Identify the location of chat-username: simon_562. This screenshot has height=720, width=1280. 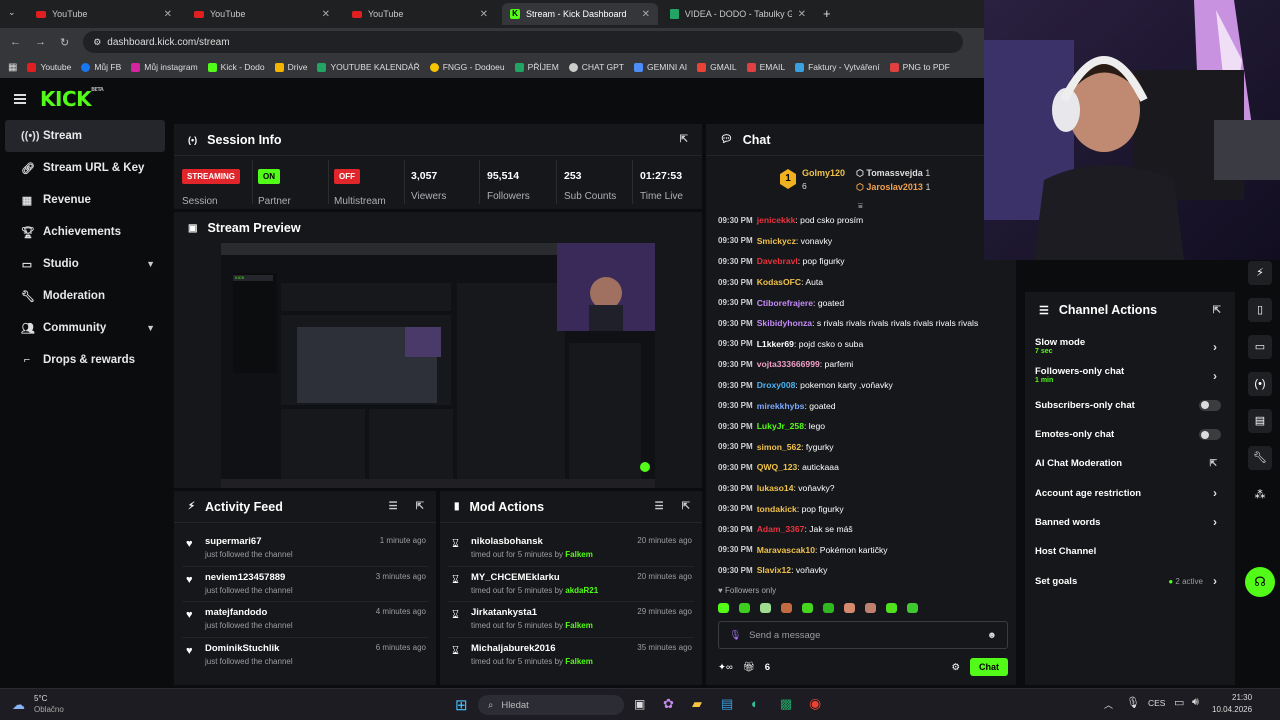
(779, 447).